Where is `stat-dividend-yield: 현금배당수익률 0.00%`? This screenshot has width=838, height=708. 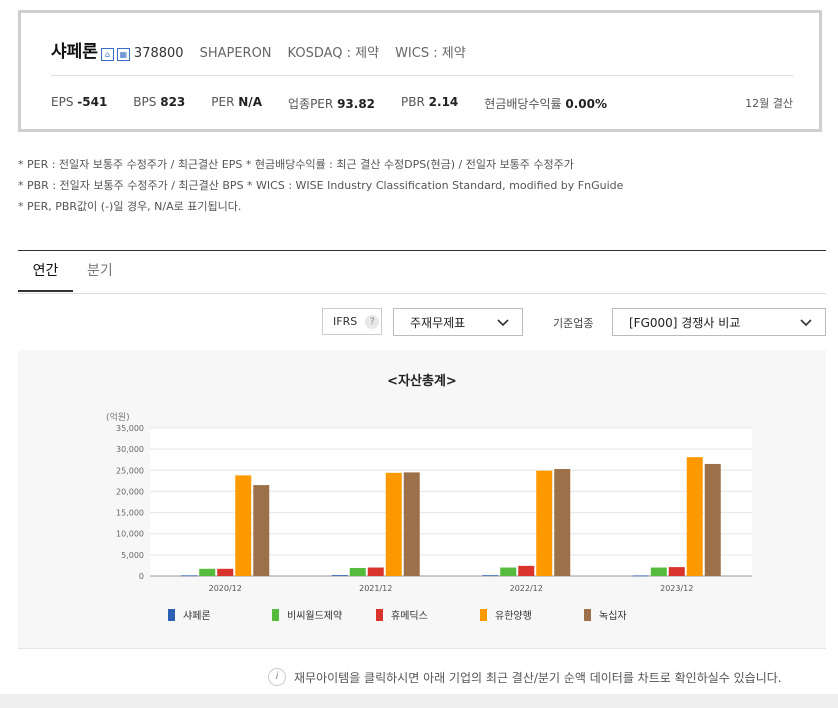 stat-dividend-yield: 현금배당수익률 0.00% is located at coordinates (545, 103).